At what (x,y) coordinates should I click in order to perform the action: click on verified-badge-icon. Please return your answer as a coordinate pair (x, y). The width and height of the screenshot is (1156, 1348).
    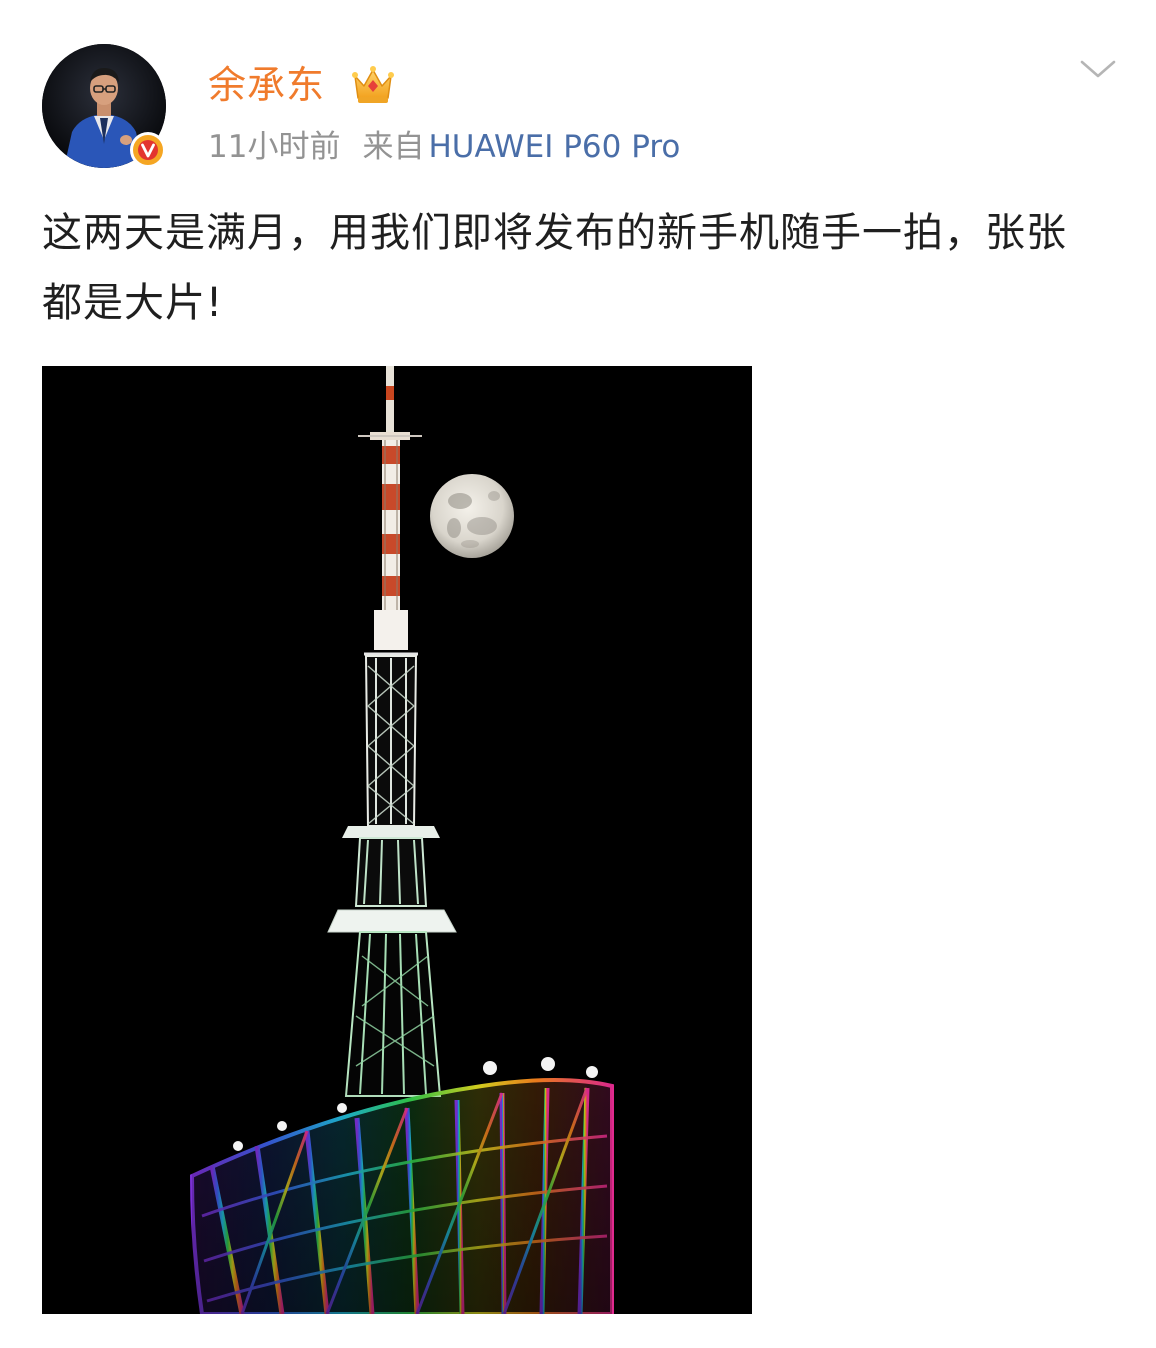
    Looking at the image, I should click on (148, 150).